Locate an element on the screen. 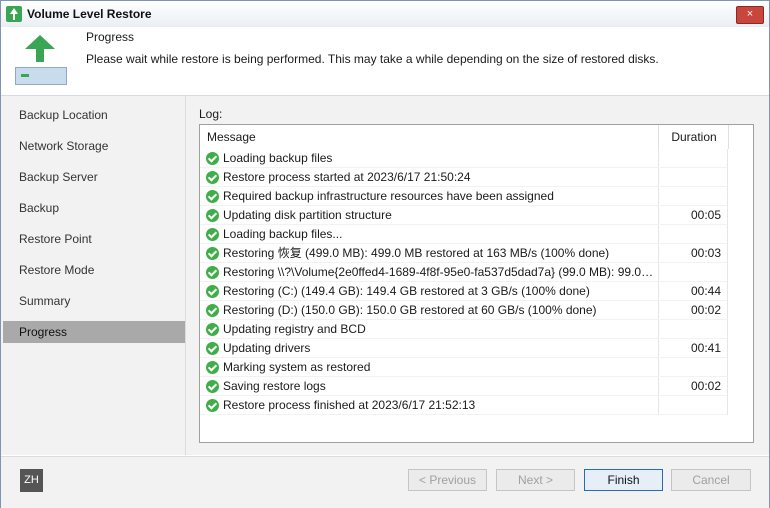  table-row: Loading backup files is located at coordinates (476, 158).